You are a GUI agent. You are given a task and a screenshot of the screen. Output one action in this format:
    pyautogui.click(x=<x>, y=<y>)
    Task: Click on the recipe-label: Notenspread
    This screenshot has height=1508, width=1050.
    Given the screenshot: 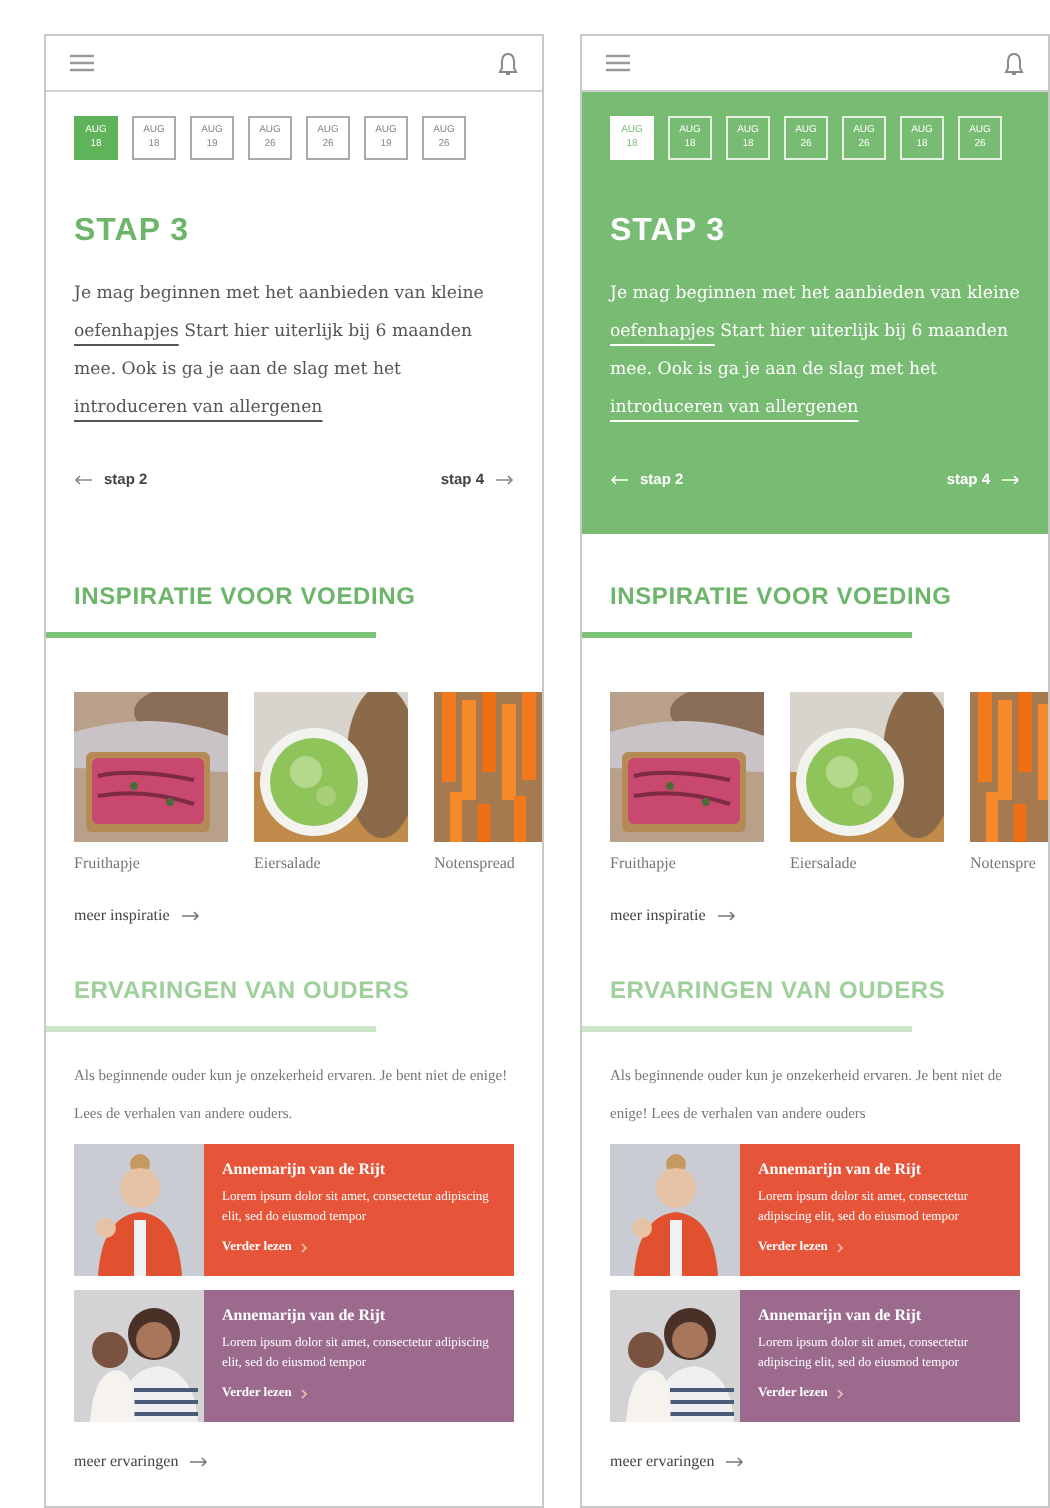 What is the action you would take?
    pyautogui.click(x=488, y=864)
    